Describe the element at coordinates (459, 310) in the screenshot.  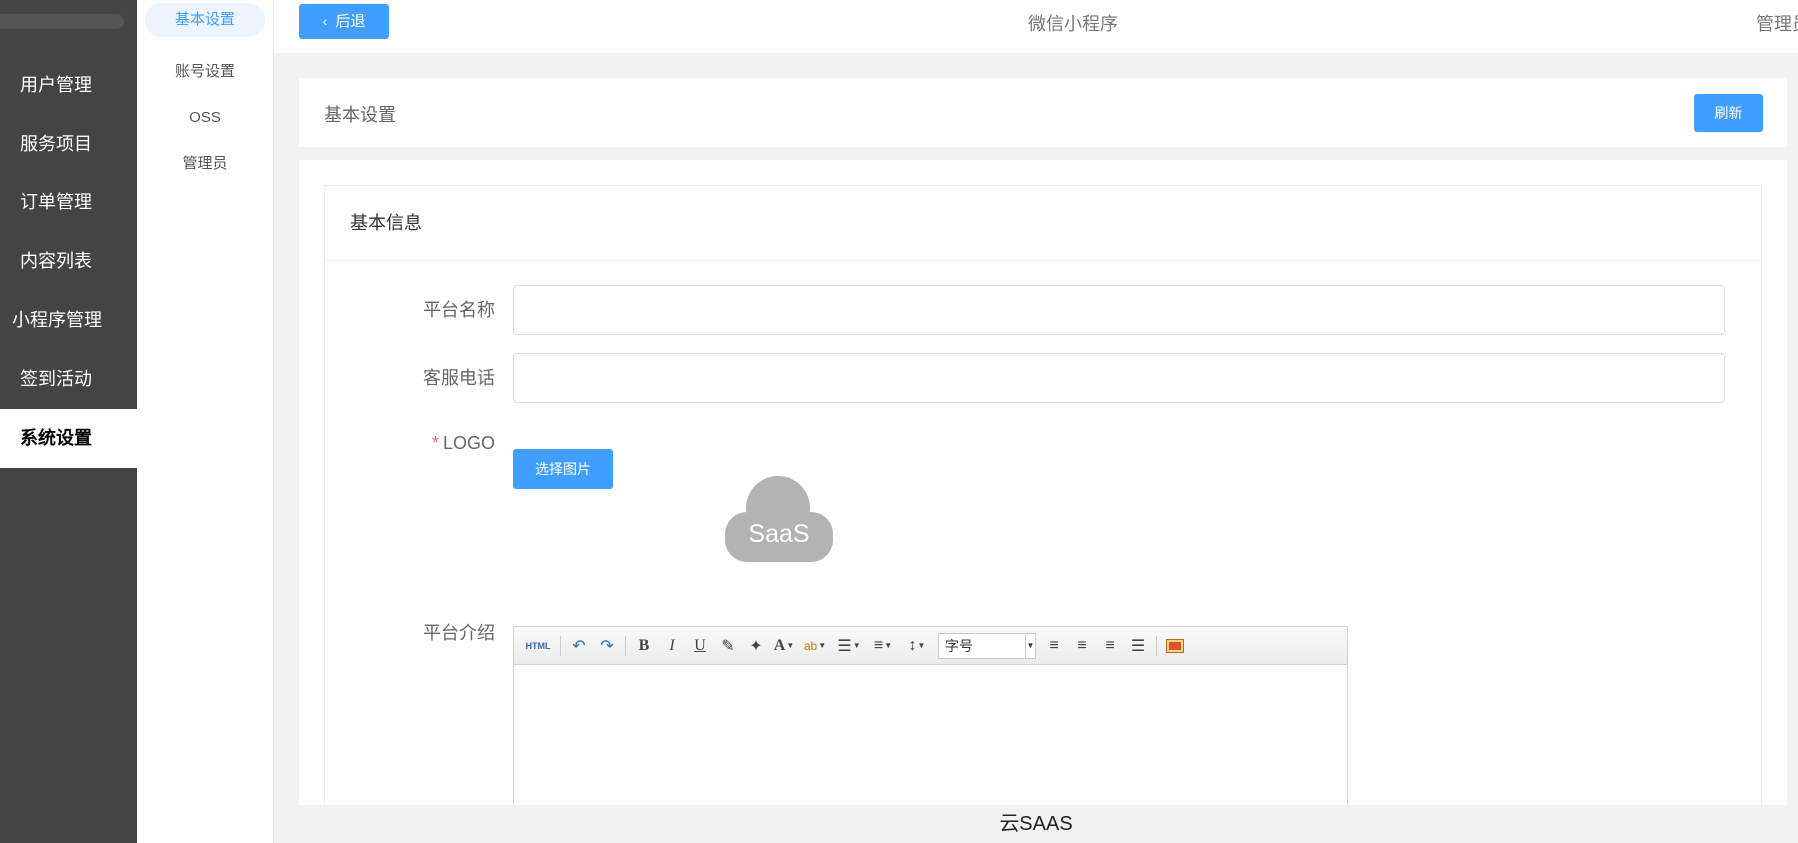
I see `platform-name-label: 平台名称` at that location.